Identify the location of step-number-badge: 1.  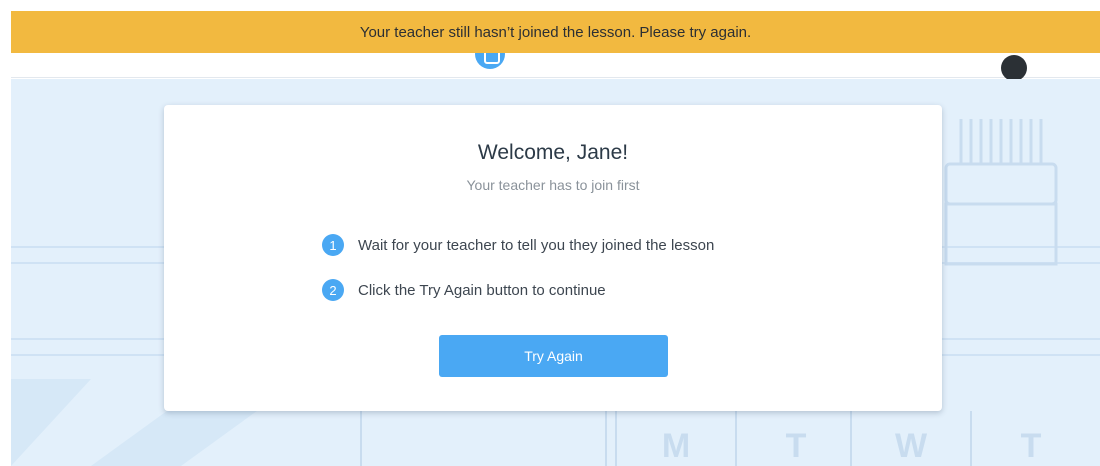
(333, 245).